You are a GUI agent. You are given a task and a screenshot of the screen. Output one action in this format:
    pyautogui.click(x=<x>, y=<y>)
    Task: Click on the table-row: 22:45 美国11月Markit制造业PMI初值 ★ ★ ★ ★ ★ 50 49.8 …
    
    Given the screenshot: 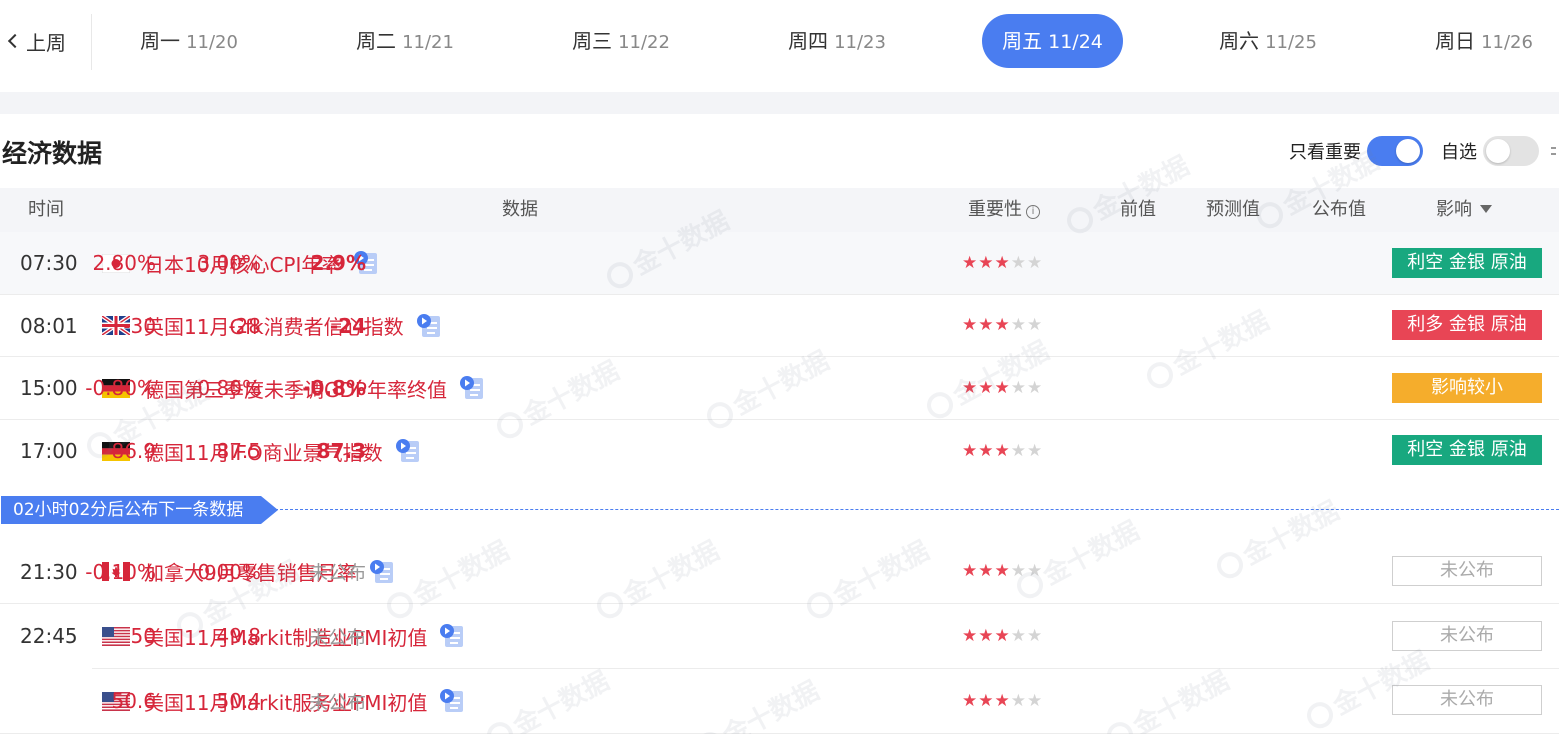 What is the action you would take?
    pyautogui.click(x=779, y=636)
    